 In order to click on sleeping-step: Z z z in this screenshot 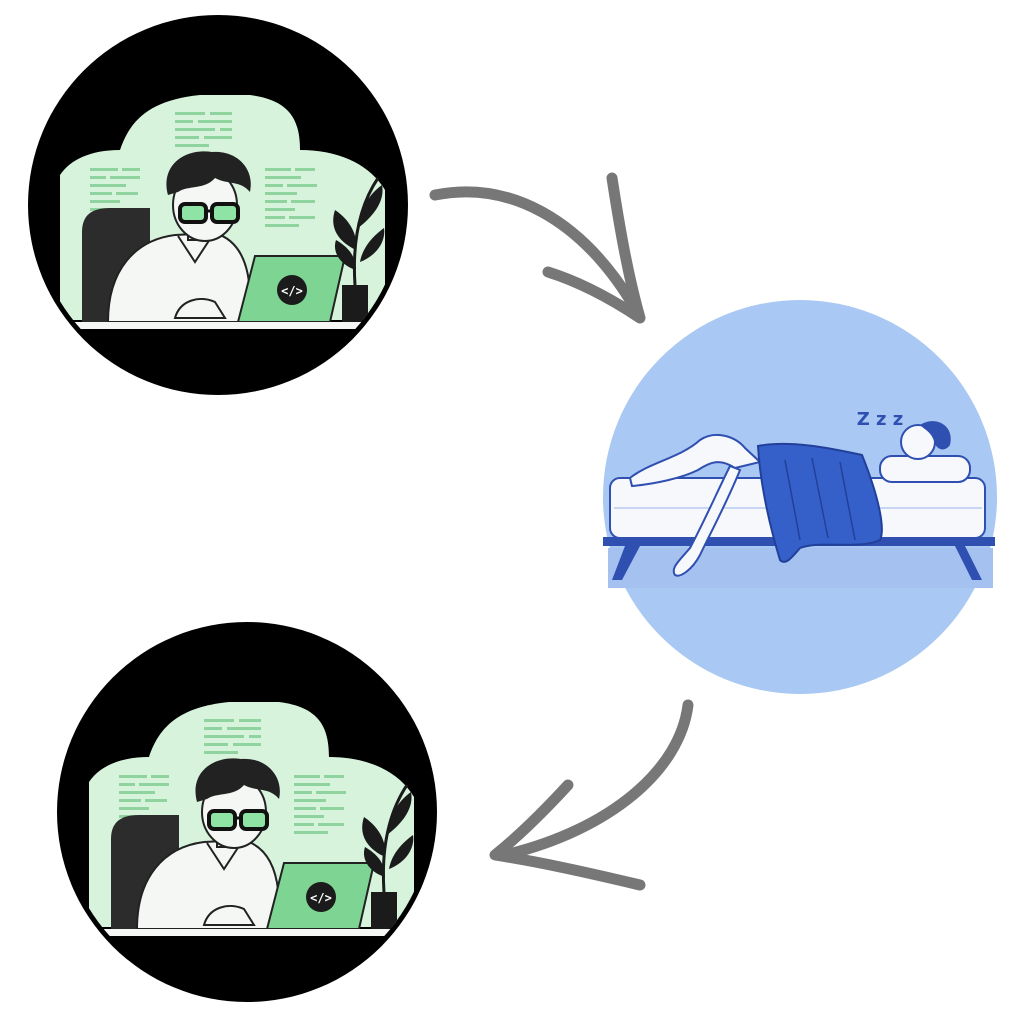, I will do `click(800, 497)`.